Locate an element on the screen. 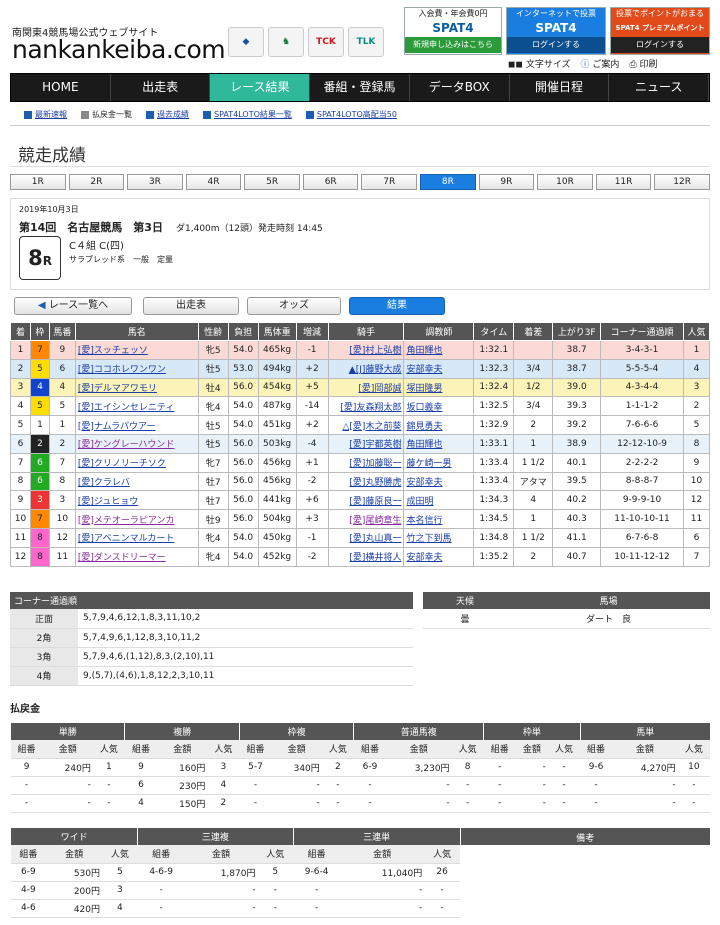  horse-name: [愛]デルマアワモリ is located at coordinates (136, 387).